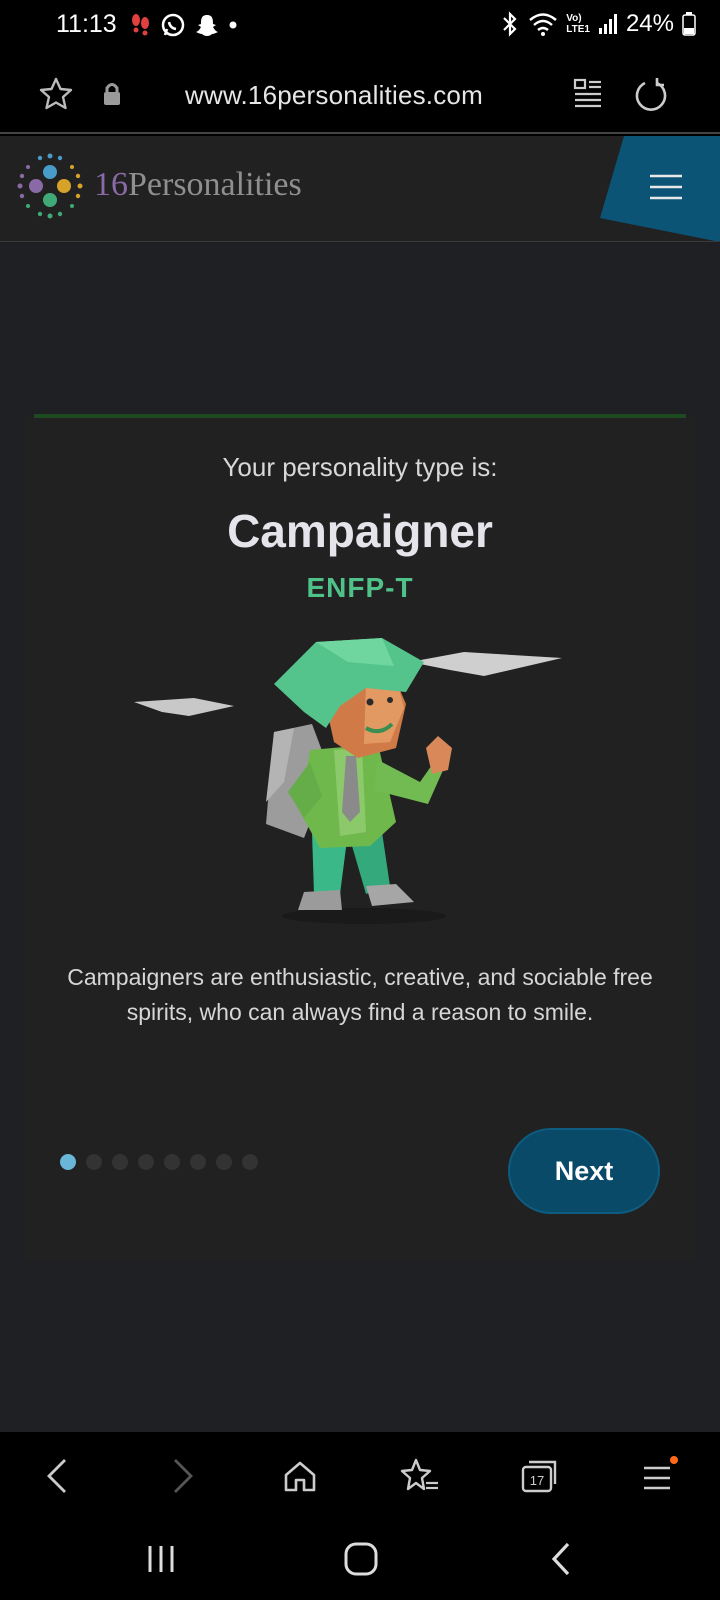  I want to click on bookmarks-button, so click(420, 1476).